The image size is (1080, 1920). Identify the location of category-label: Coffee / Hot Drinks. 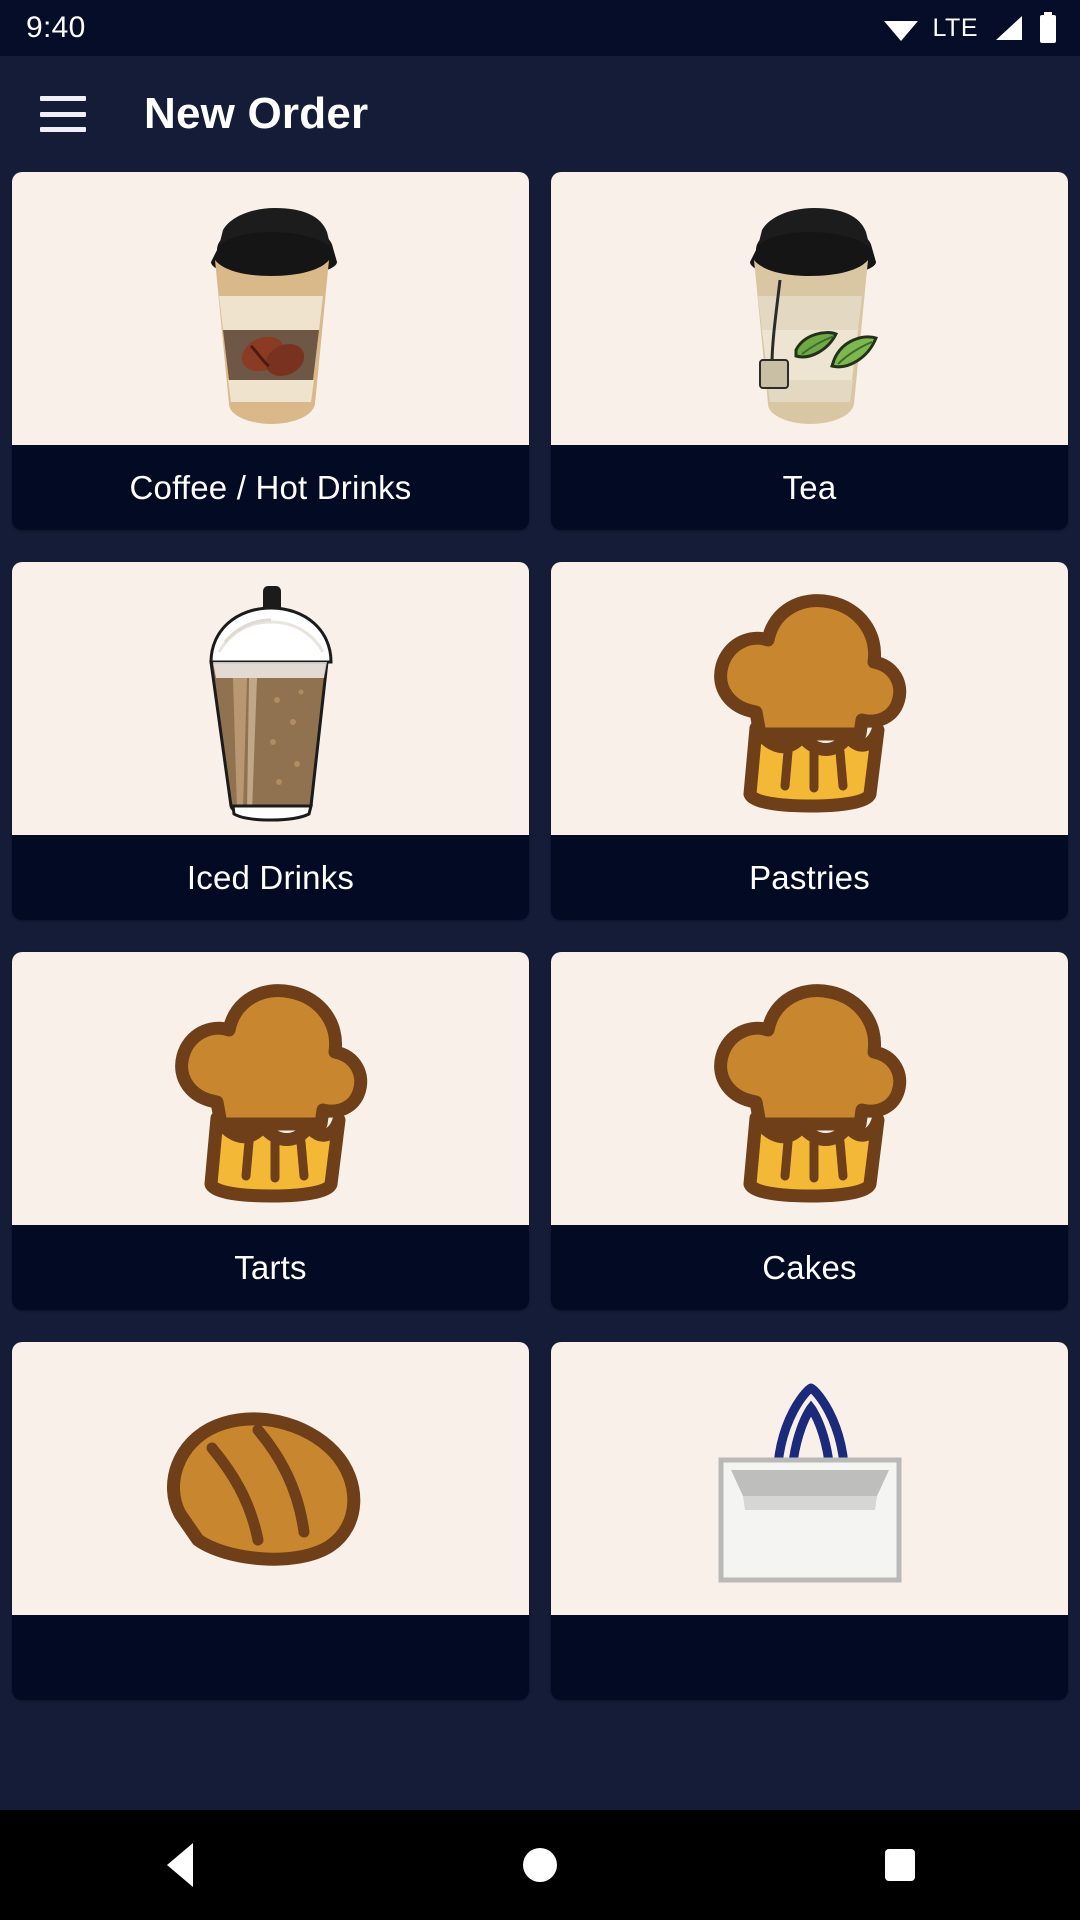
(270, 487).